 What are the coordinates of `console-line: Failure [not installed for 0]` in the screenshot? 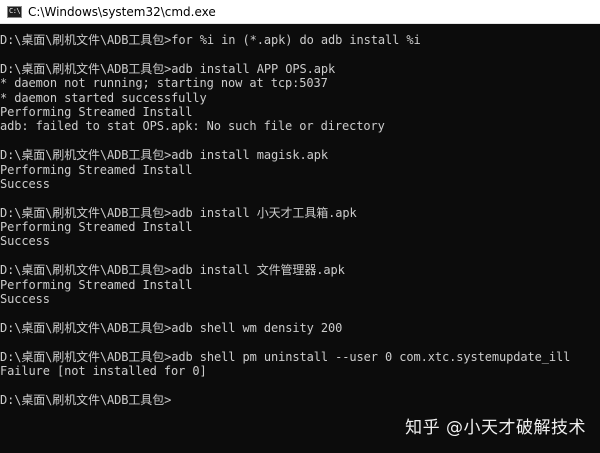 It's located at (103, 370).